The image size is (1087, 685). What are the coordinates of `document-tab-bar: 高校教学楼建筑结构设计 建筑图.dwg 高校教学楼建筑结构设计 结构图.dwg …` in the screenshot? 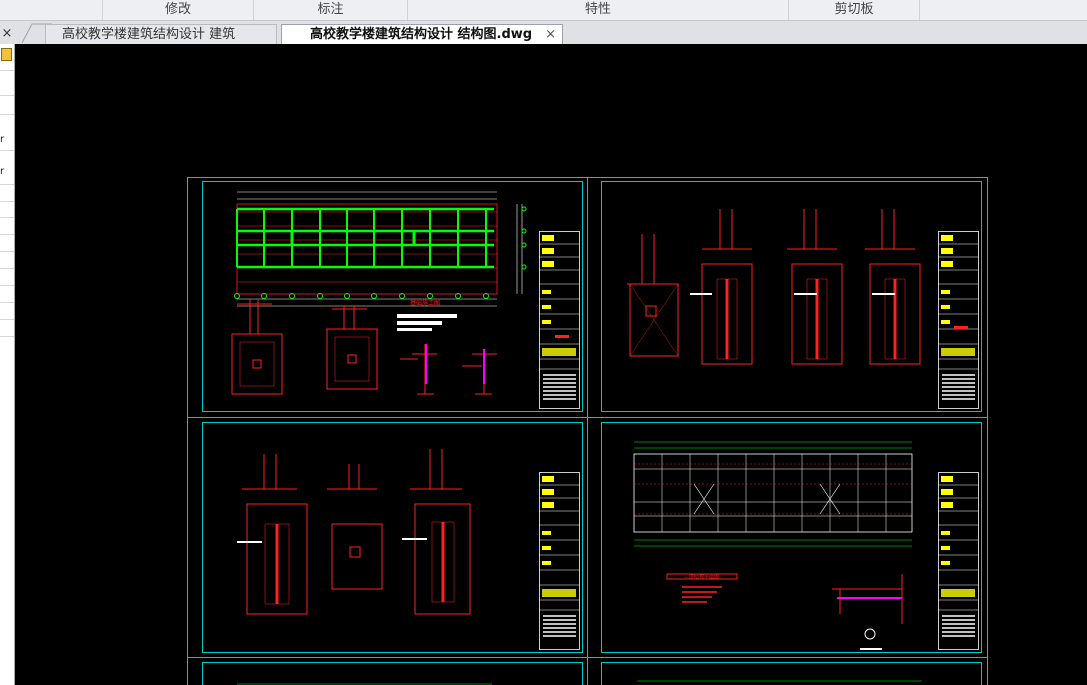 It's located at (543, 41).